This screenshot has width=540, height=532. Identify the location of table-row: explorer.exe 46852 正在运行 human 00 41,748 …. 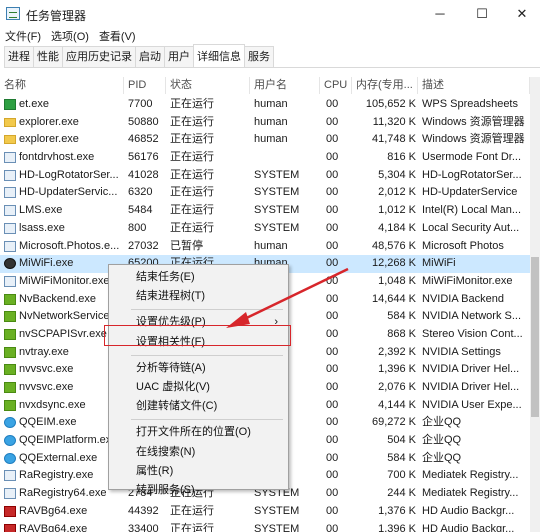
(265, 140).